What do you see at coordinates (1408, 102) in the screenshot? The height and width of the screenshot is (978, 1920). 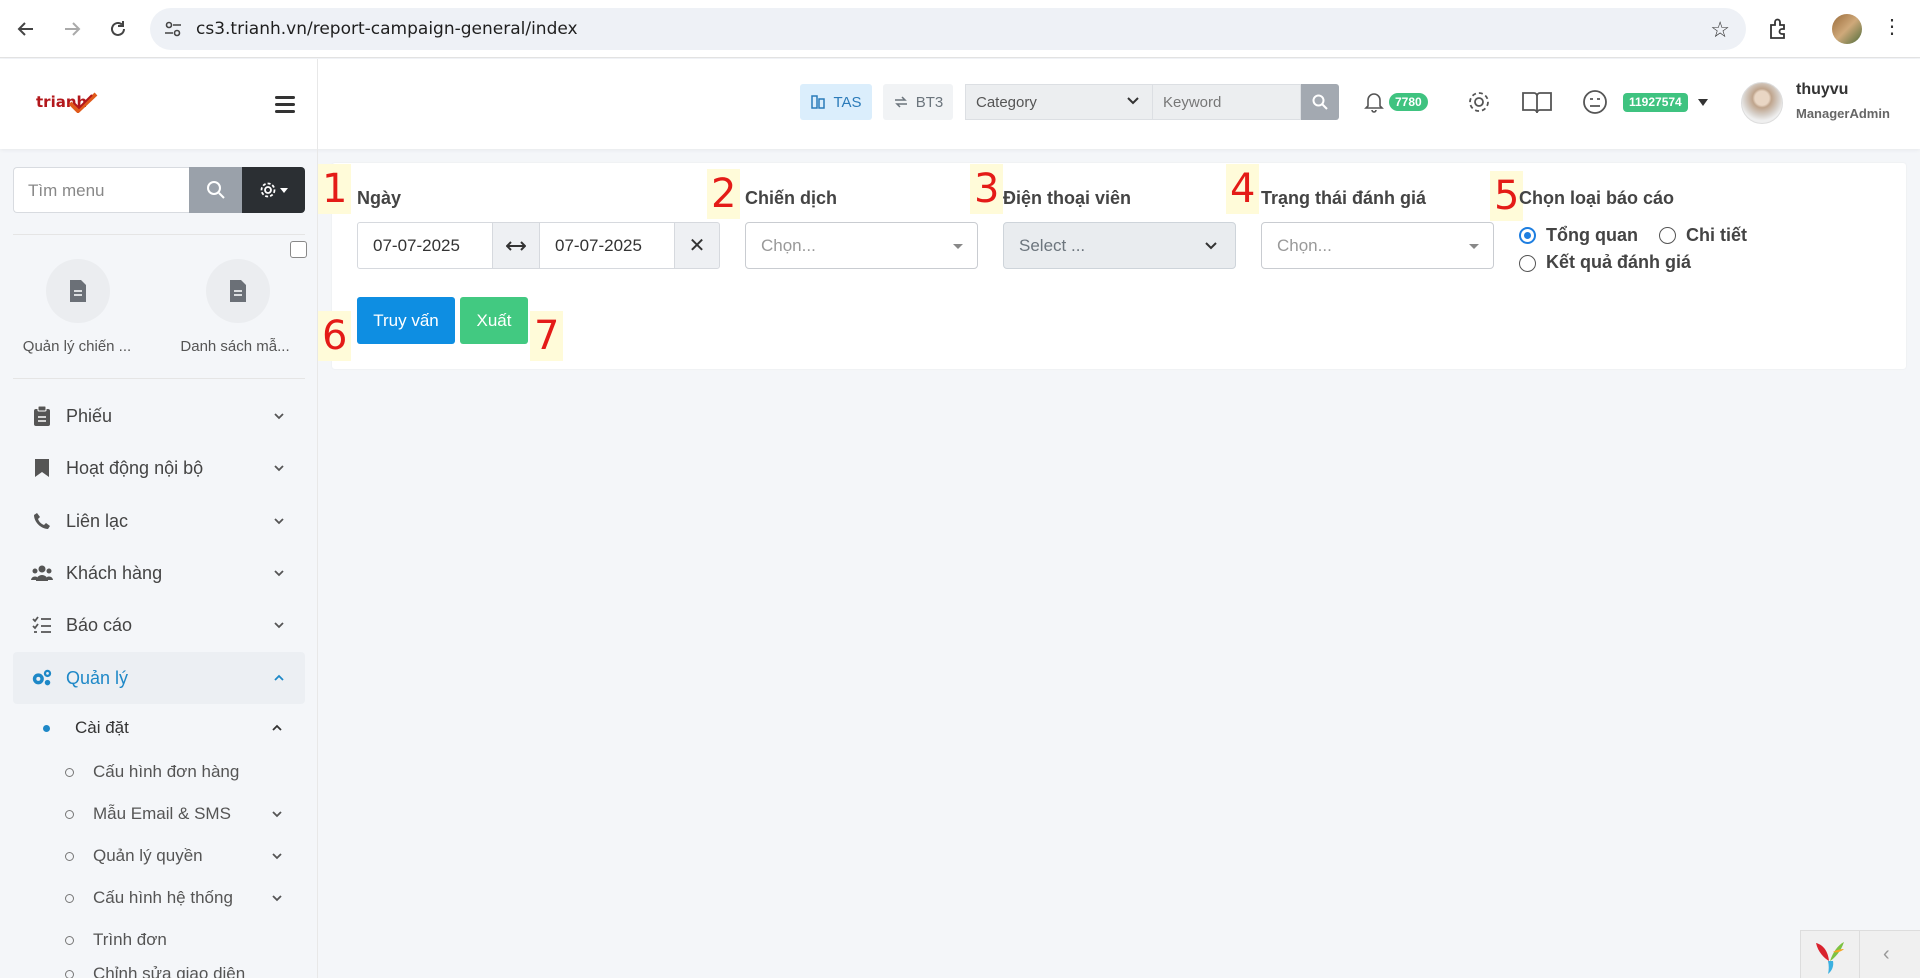 I see `notification-badge: 7780` at bounding box center [1408, 102].